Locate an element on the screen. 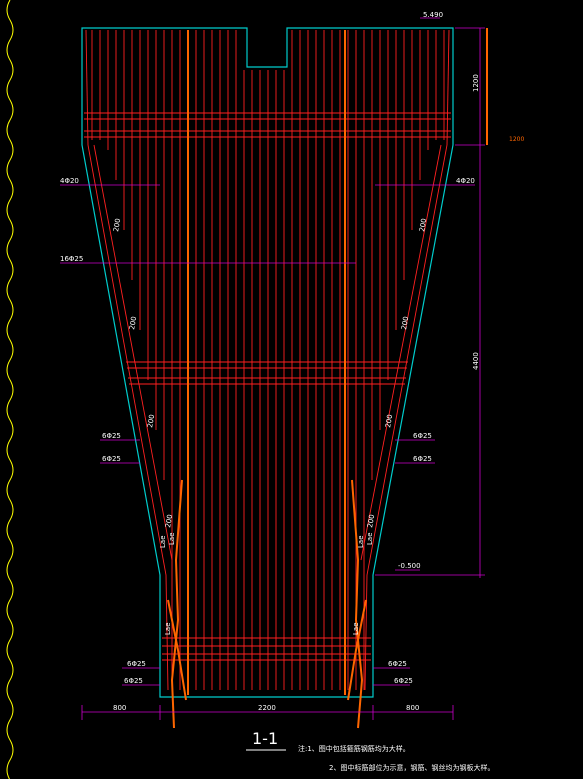 This screenshot has height=779, width=583. dim-right-tag: 1200 is located at coordinates (516, 139).